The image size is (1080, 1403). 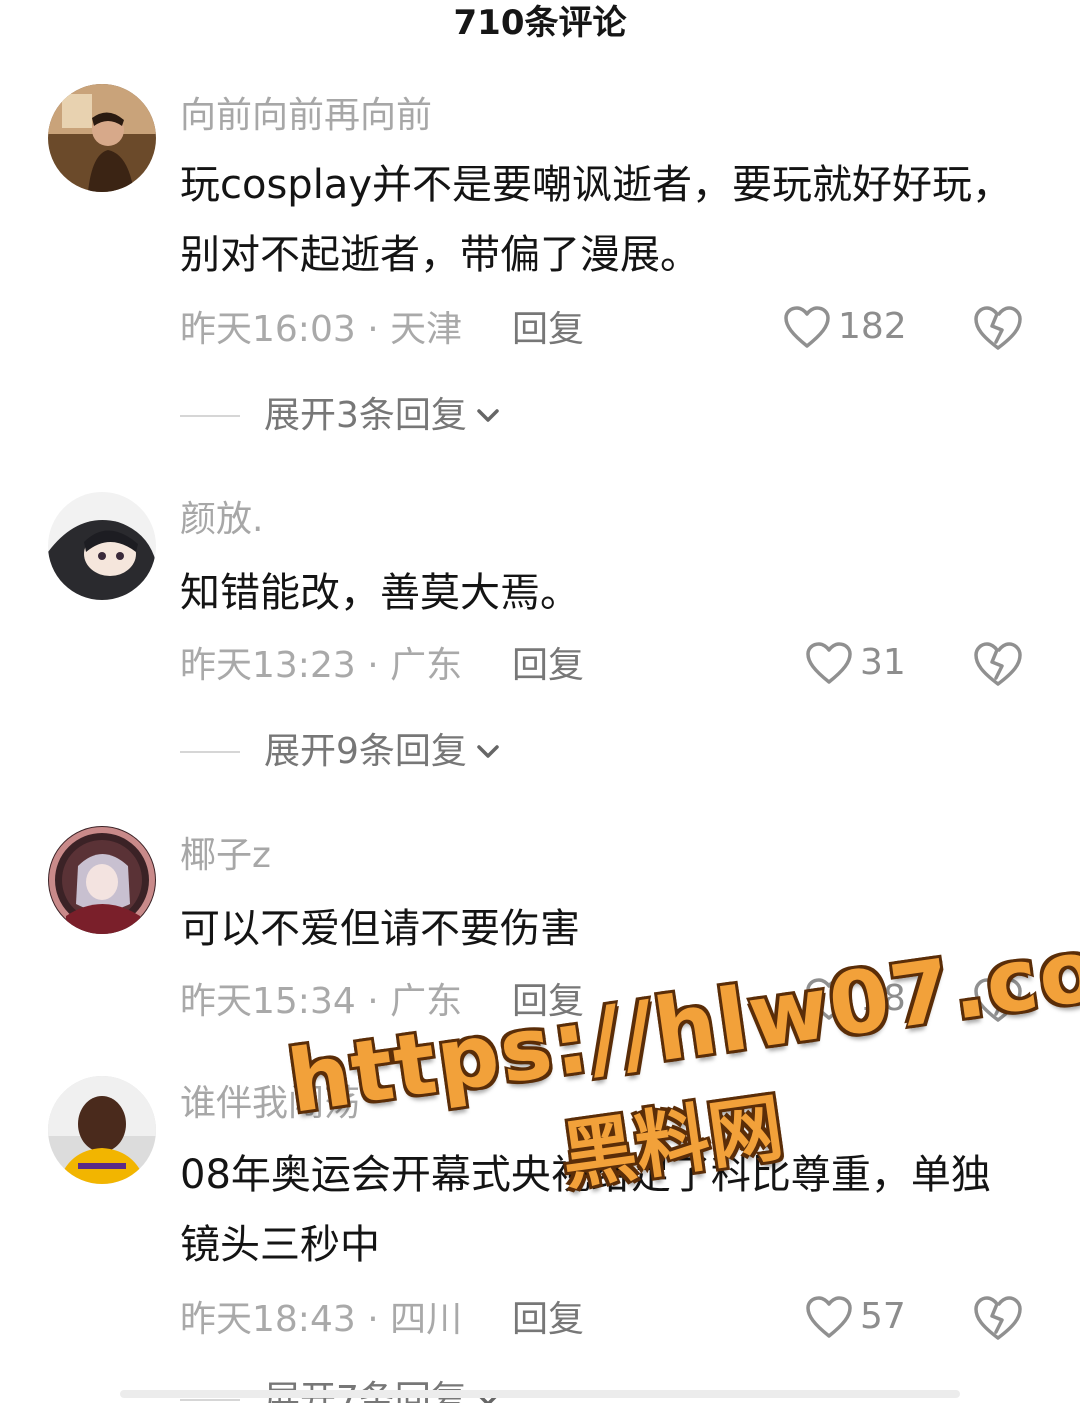 I want to click on comment-text: 可以不爱但请不要伤害, so click(x=380, y=929).